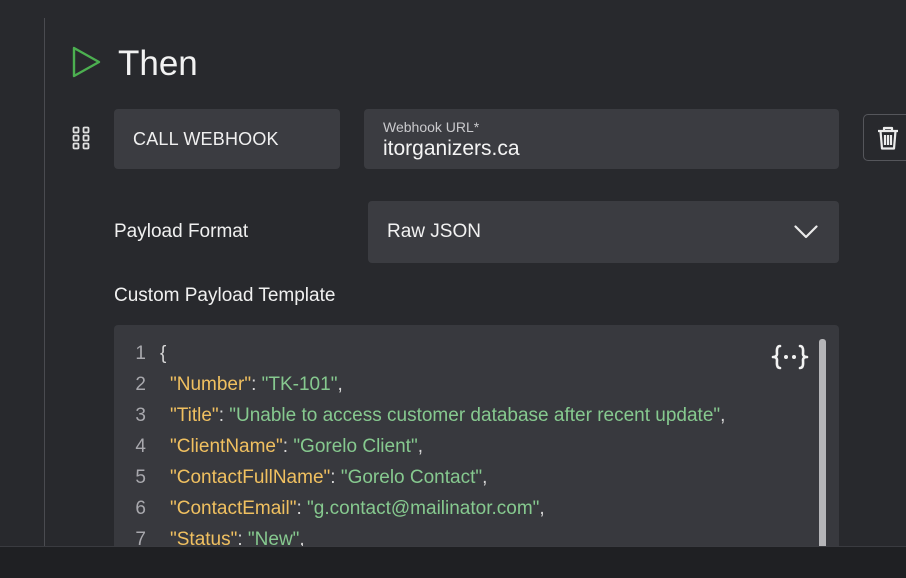  Describe the element at coordinates (140, 415) in the screenshot. I see `line-number: 3` at that location.